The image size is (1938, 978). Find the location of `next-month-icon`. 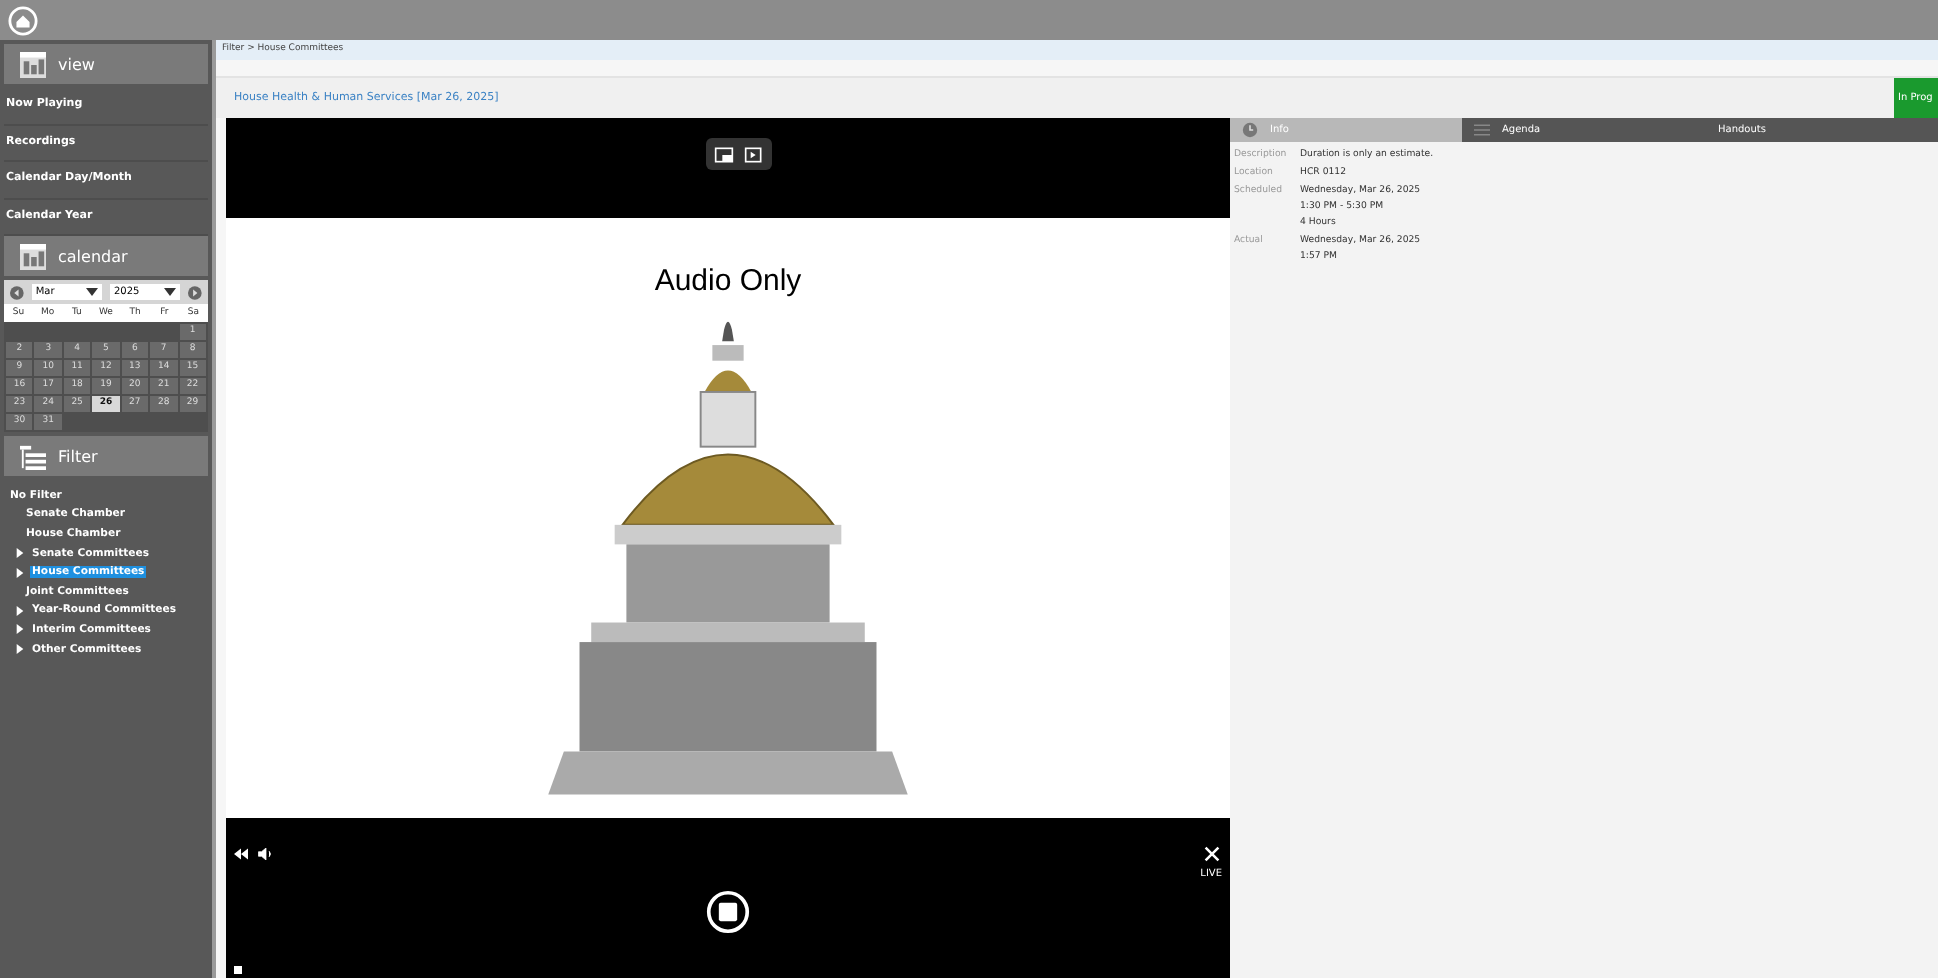

next-month-icon is located at coordinates (195, 292).